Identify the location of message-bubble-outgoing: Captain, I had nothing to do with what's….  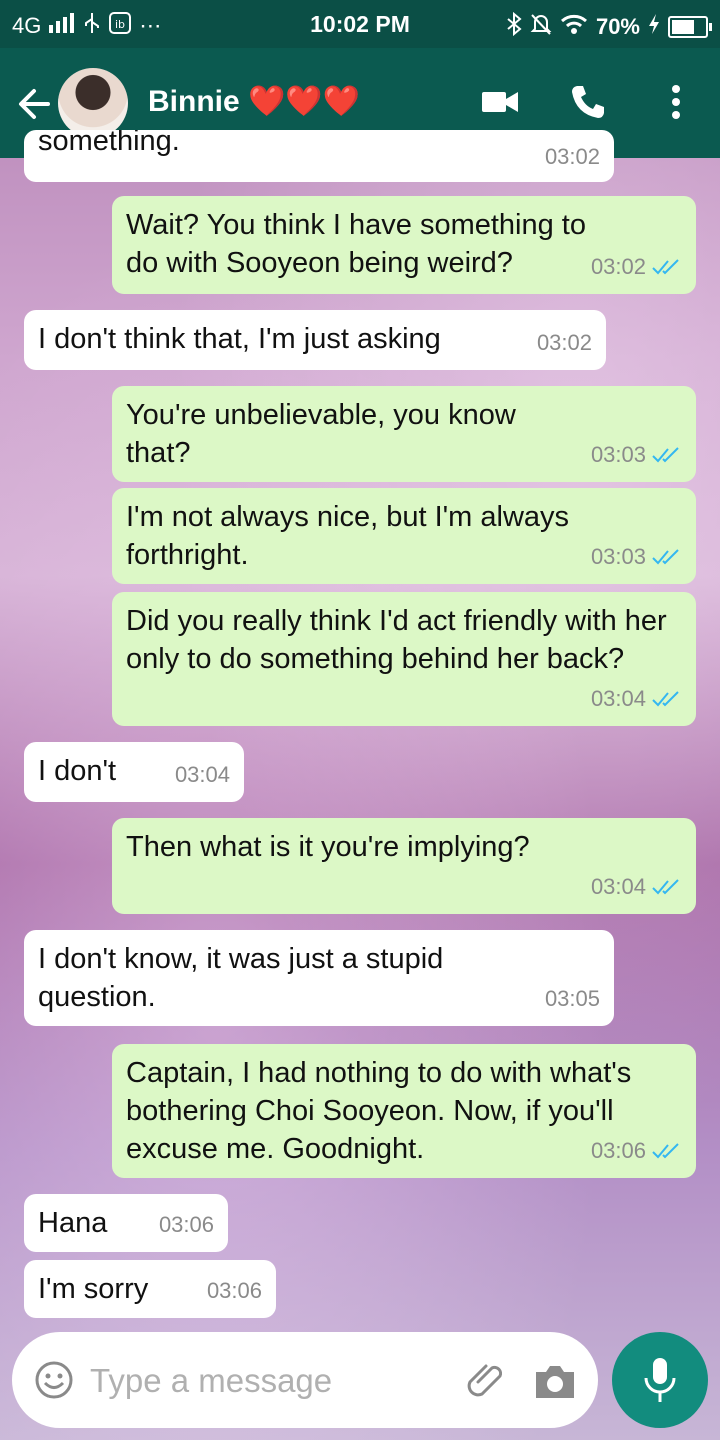
(404, 1111).